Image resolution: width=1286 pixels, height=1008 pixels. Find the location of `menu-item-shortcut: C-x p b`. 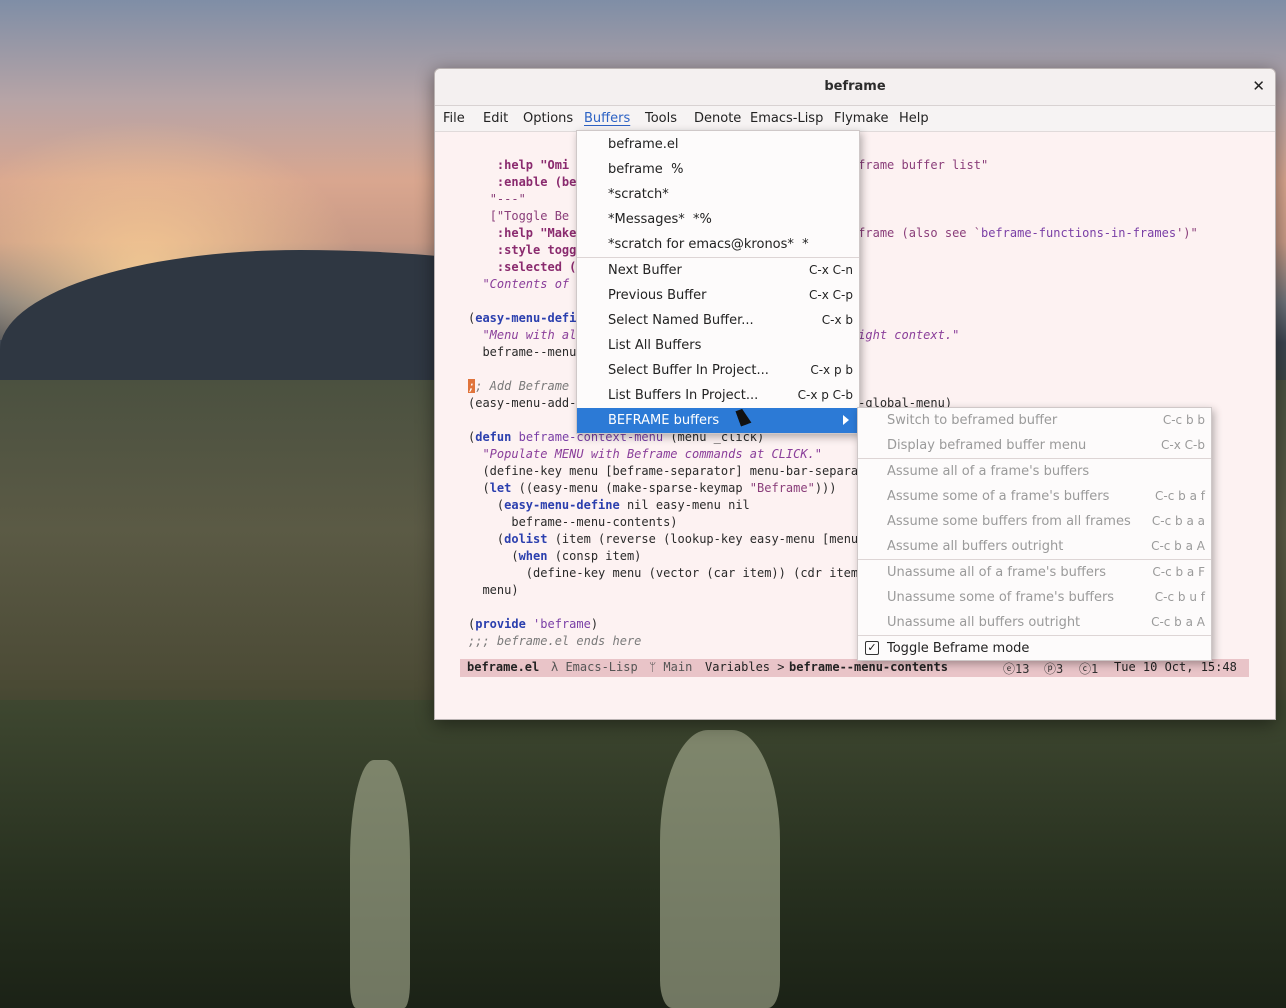

menu-item-shortcut: C-x p b is located at coordinates (831, 370).